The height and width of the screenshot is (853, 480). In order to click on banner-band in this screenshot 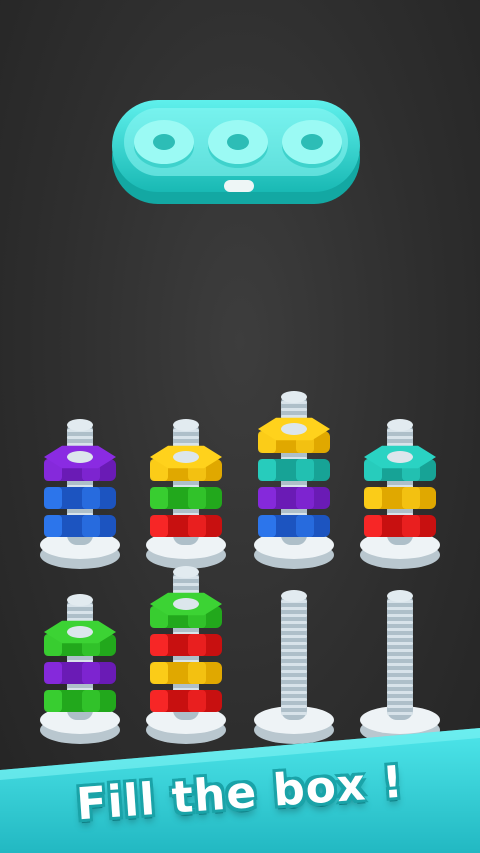, I will do `click(240, 790)`.